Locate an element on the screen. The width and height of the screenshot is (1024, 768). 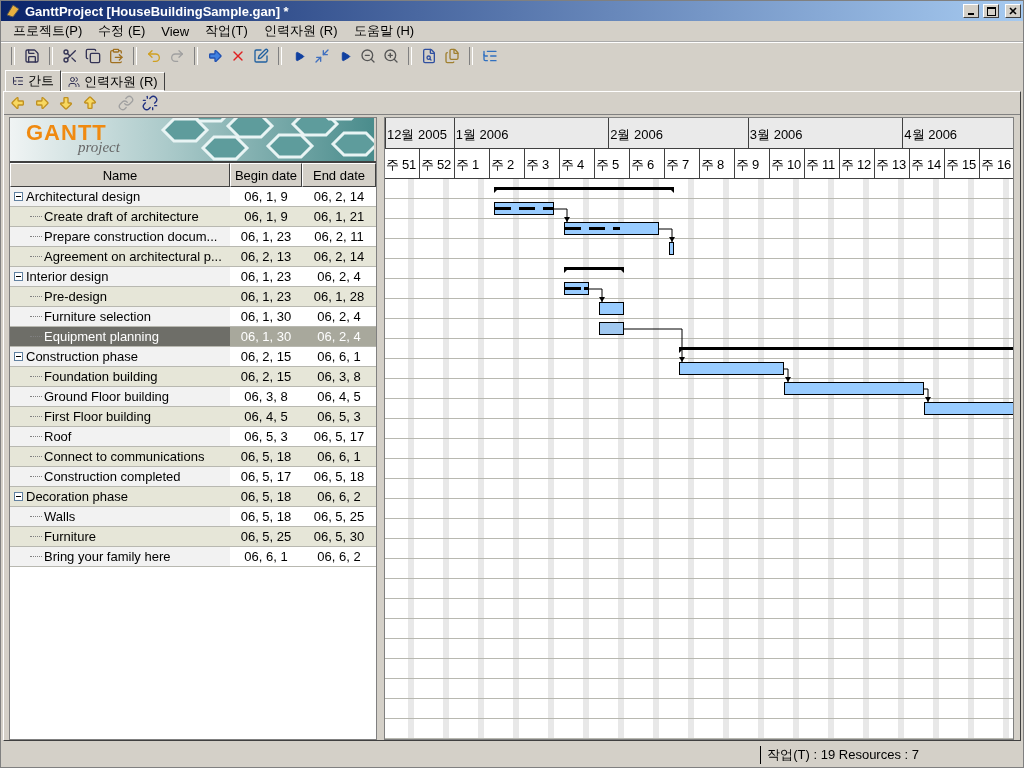
edit-icon is located at coordinates (261, 56).